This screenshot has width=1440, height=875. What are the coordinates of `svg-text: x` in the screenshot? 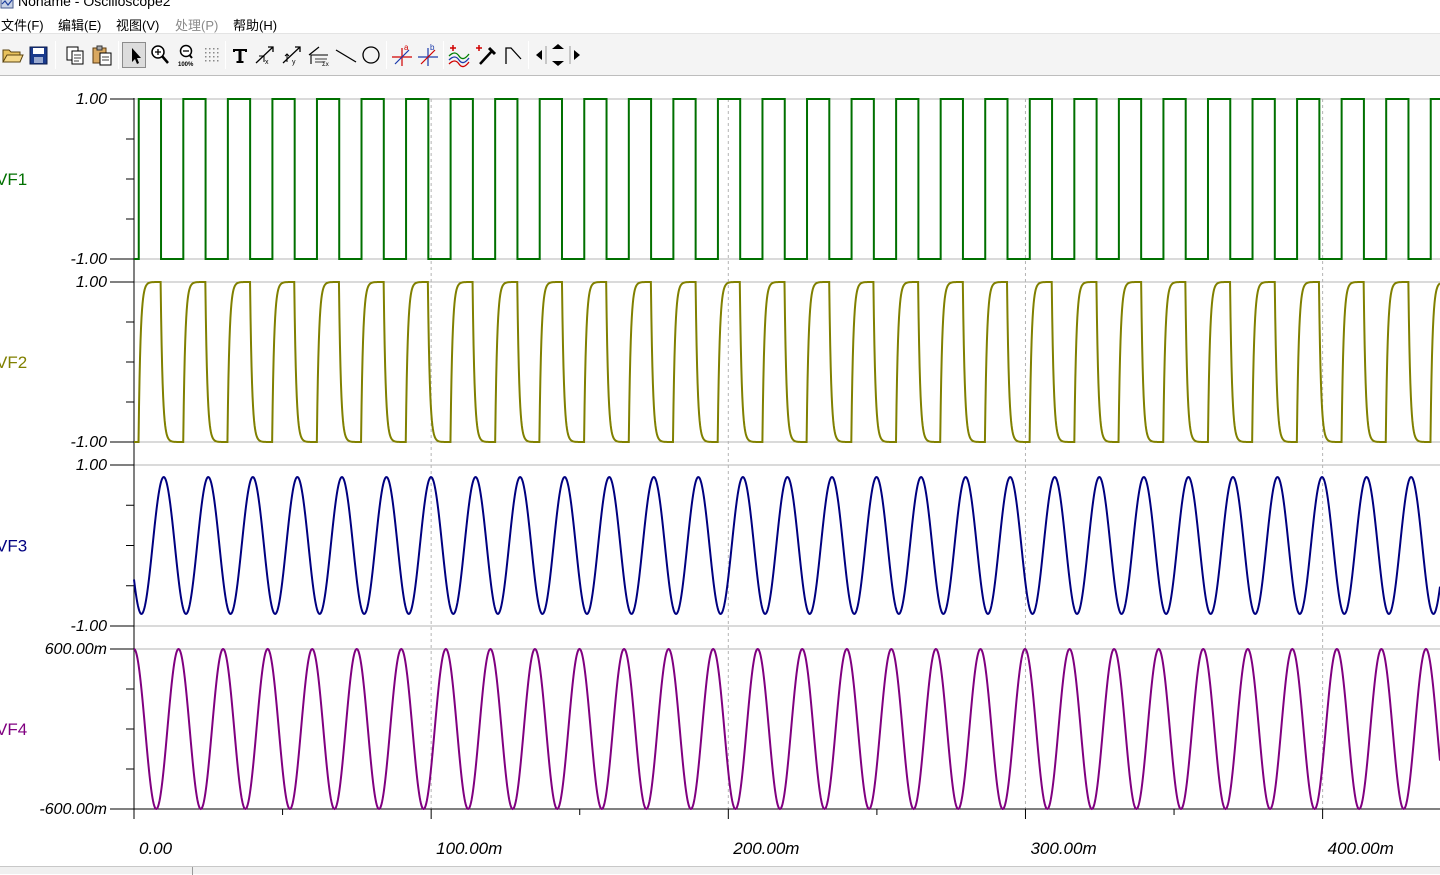 It's located at (267, 62).